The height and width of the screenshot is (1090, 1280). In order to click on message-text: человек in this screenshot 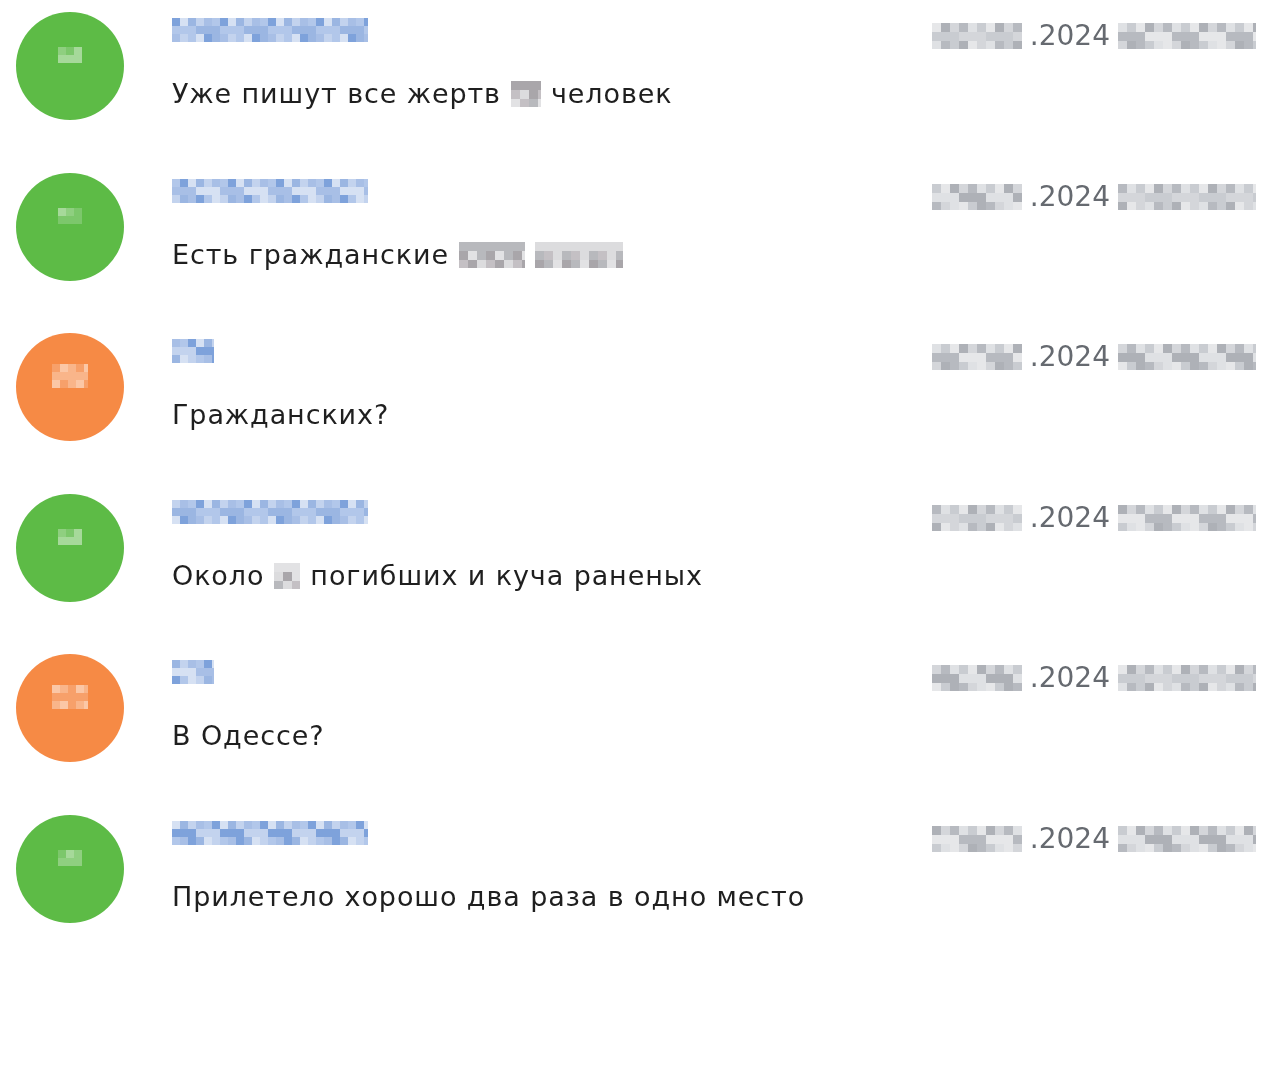, I will do `click(611, 94)`.